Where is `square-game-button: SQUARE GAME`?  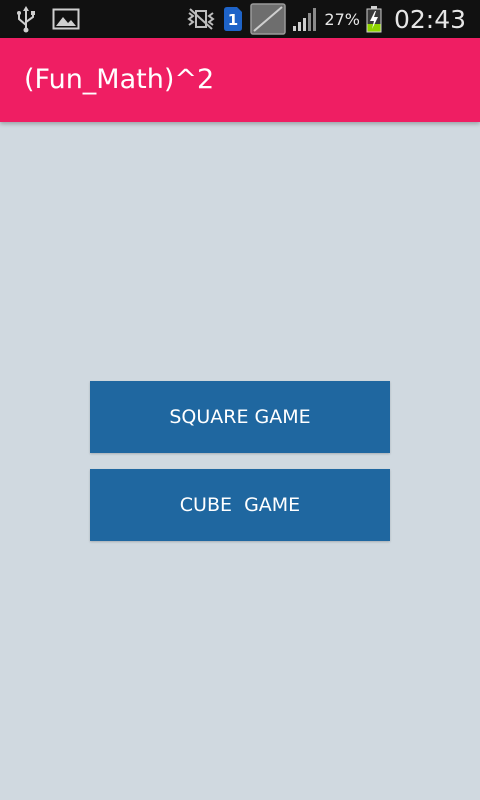 square-game-button: SQUARE GAME is located at coordinates (240, 417).